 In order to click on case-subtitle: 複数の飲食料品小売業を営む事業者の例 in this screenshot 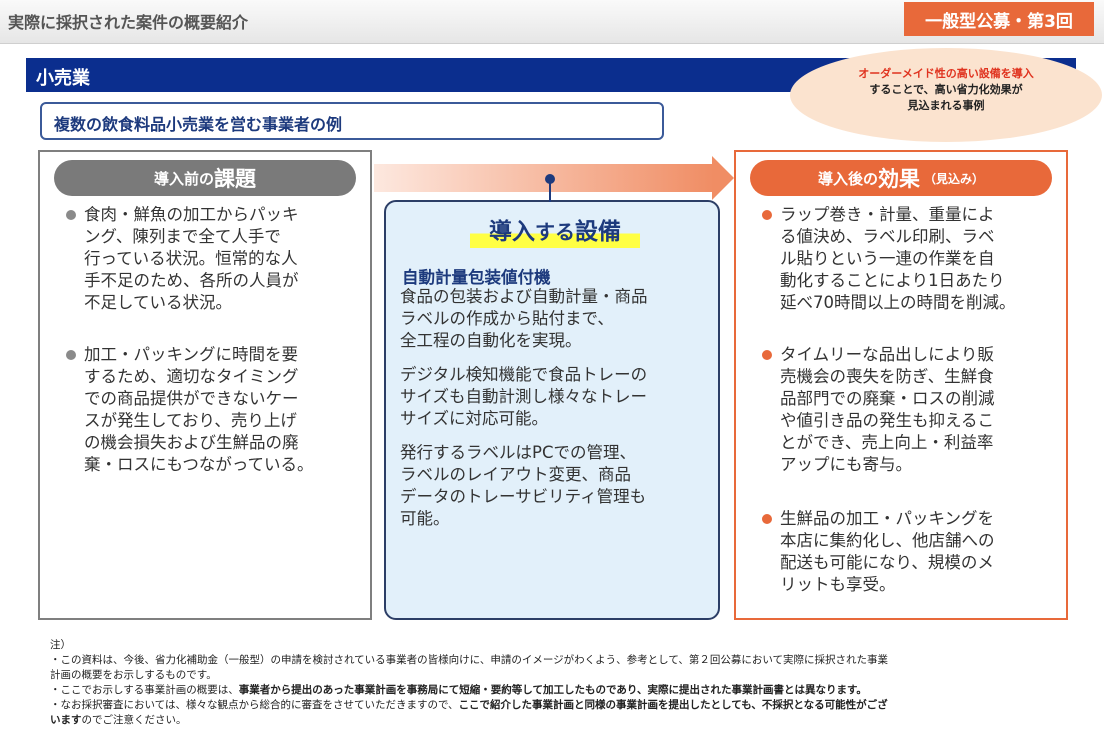, I will do `click(198, 124)`.